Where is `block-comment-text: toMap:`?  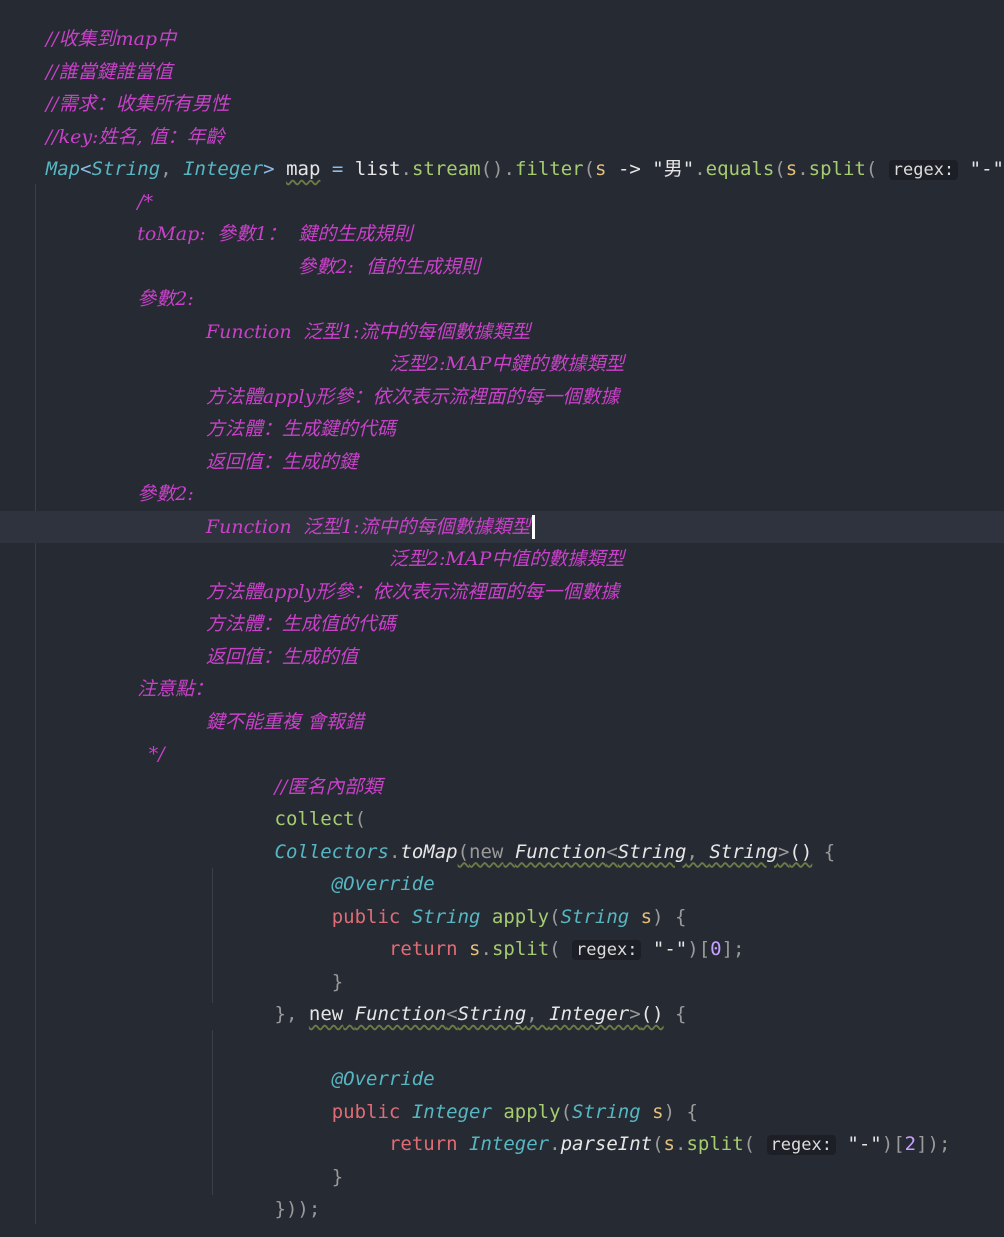
block-comment-text: toMap: is located at coordinates (171, 234).